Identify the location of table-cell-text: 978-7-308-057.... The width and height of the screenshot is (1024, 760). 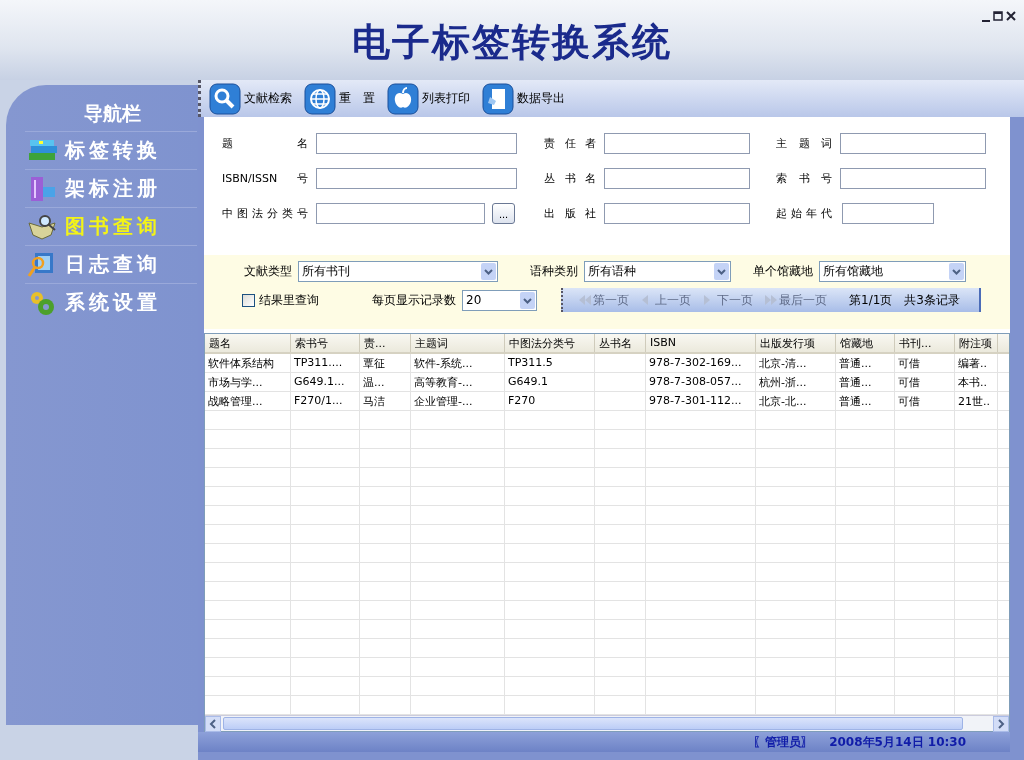
(695, 382).